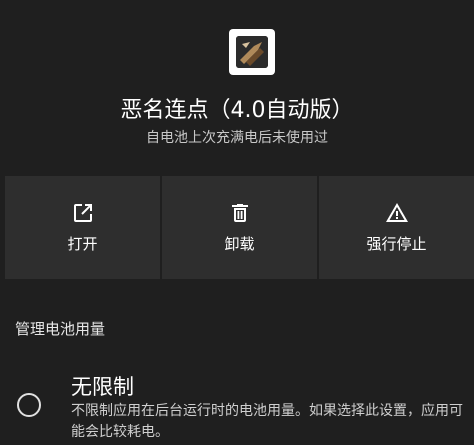  I want to click on app-logo-image, so click(252, 52).